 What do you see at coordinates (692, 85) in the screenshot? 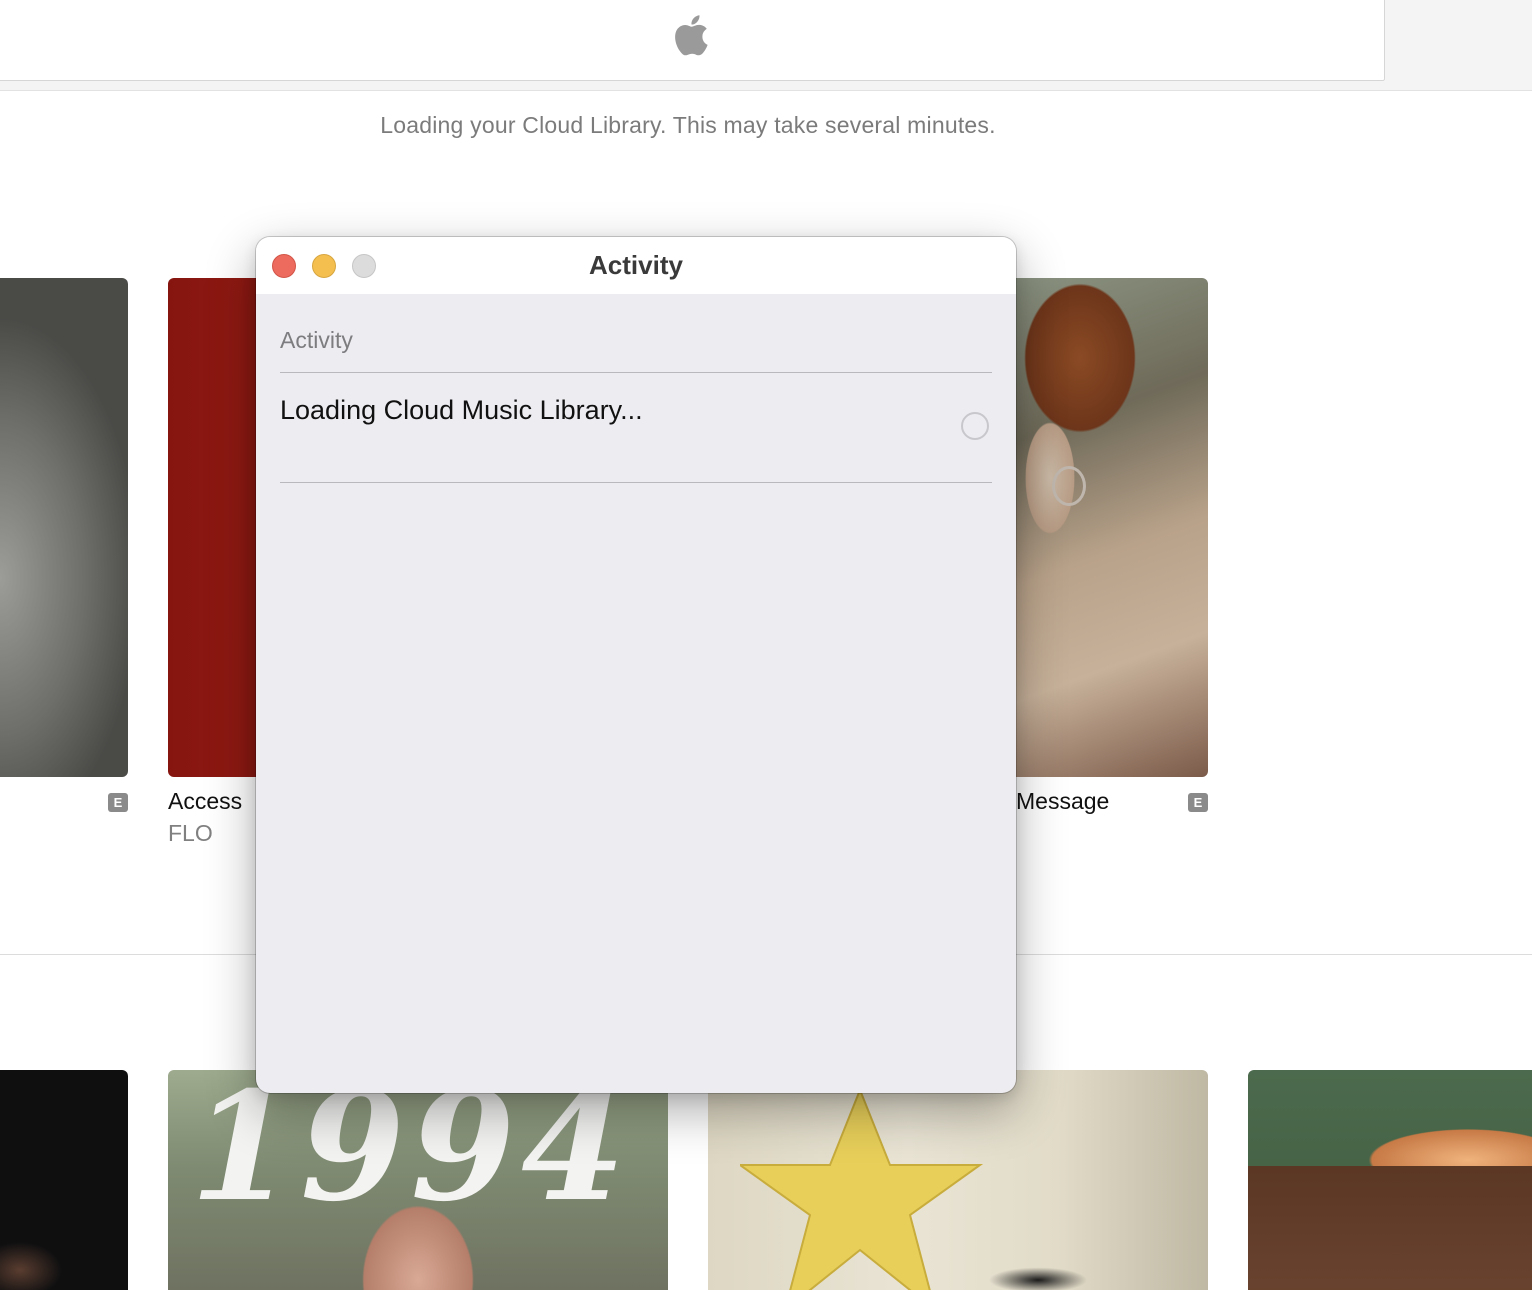
I see `toolbar-strip` at bounding box center [692, 85].